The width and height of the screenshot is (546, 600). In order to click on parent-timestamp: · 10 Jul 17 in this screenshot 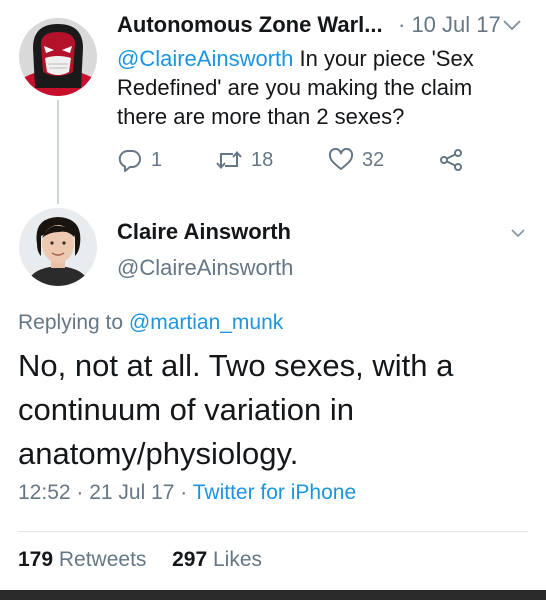, I will do `click(449, 25)`.